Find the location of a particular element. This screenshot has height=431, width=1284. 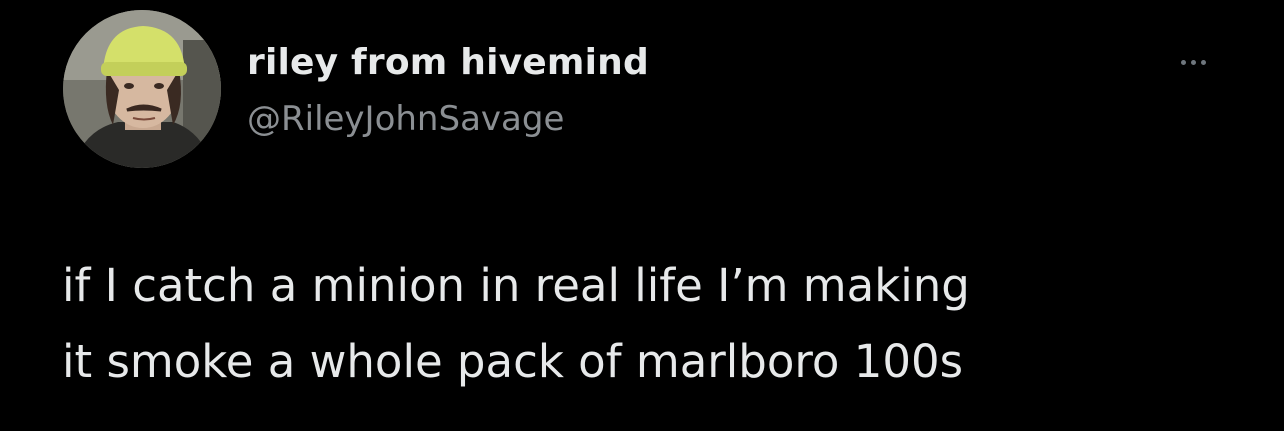

more-options-button is located at coordinates (1193, 62).